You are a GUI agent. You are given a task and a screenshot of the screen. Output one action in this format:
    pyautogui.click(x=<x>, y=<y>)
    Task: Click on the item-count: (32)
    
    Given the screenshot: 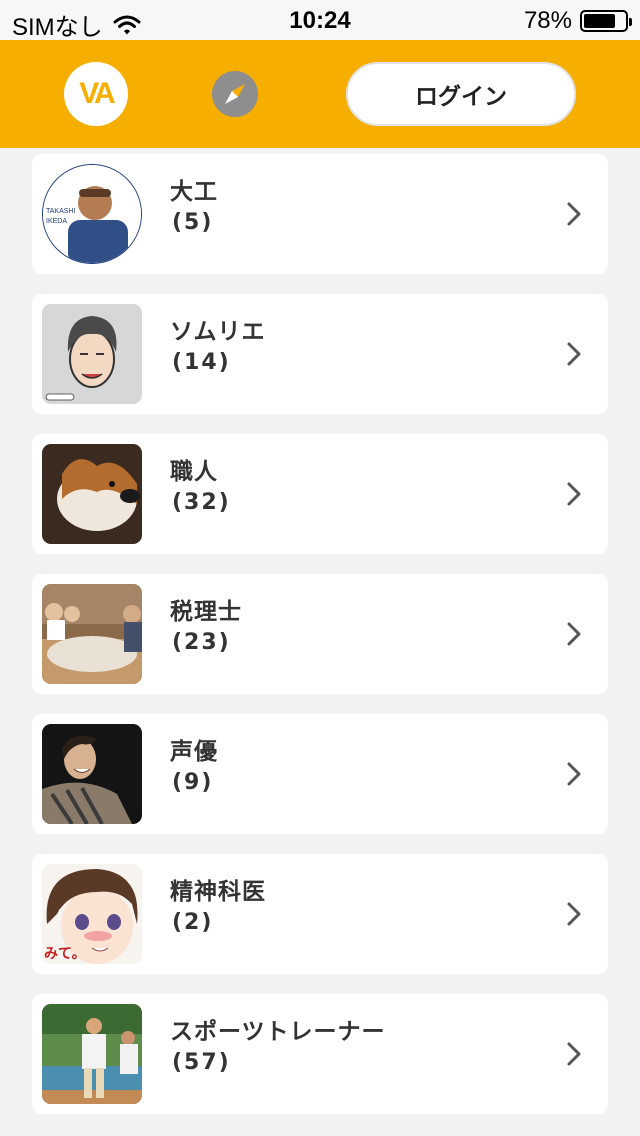 What is the action you would take?
    pyautogui.click(x=201, y=502)
    